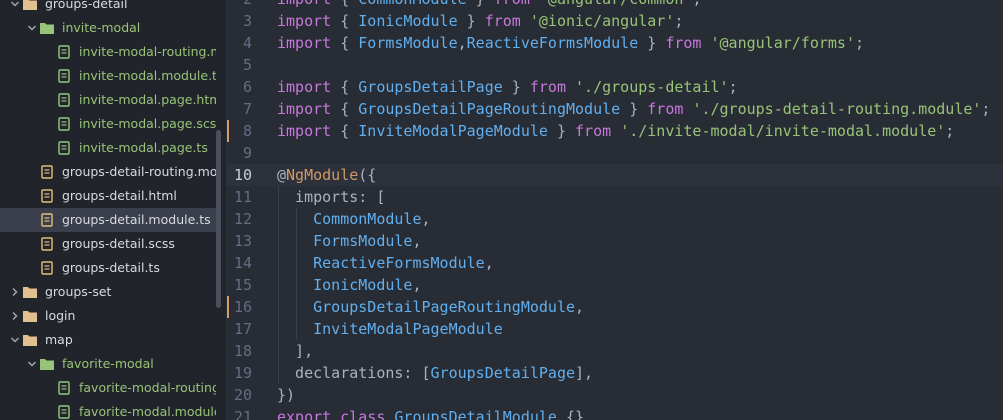  I want to click on code-line: 17 InviteModalPageModule, so click(614, 329).